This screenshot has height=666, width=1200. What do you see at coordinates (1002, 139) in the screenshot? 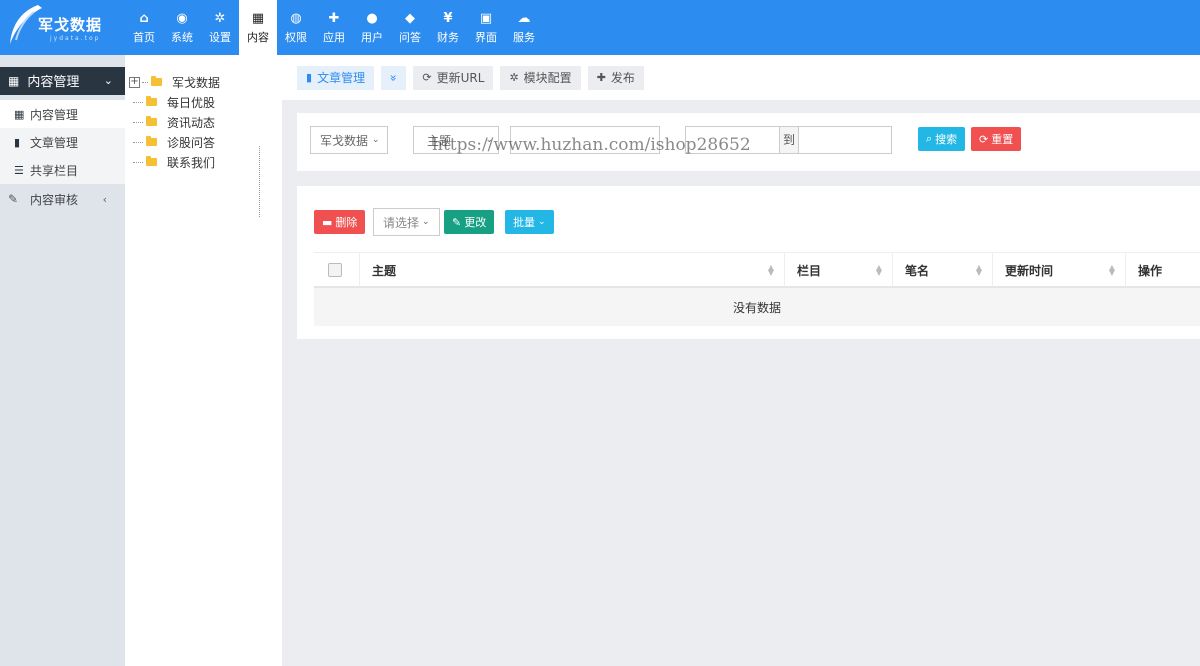
I see `button-label: 重置` at bounding box center [1002, 139].